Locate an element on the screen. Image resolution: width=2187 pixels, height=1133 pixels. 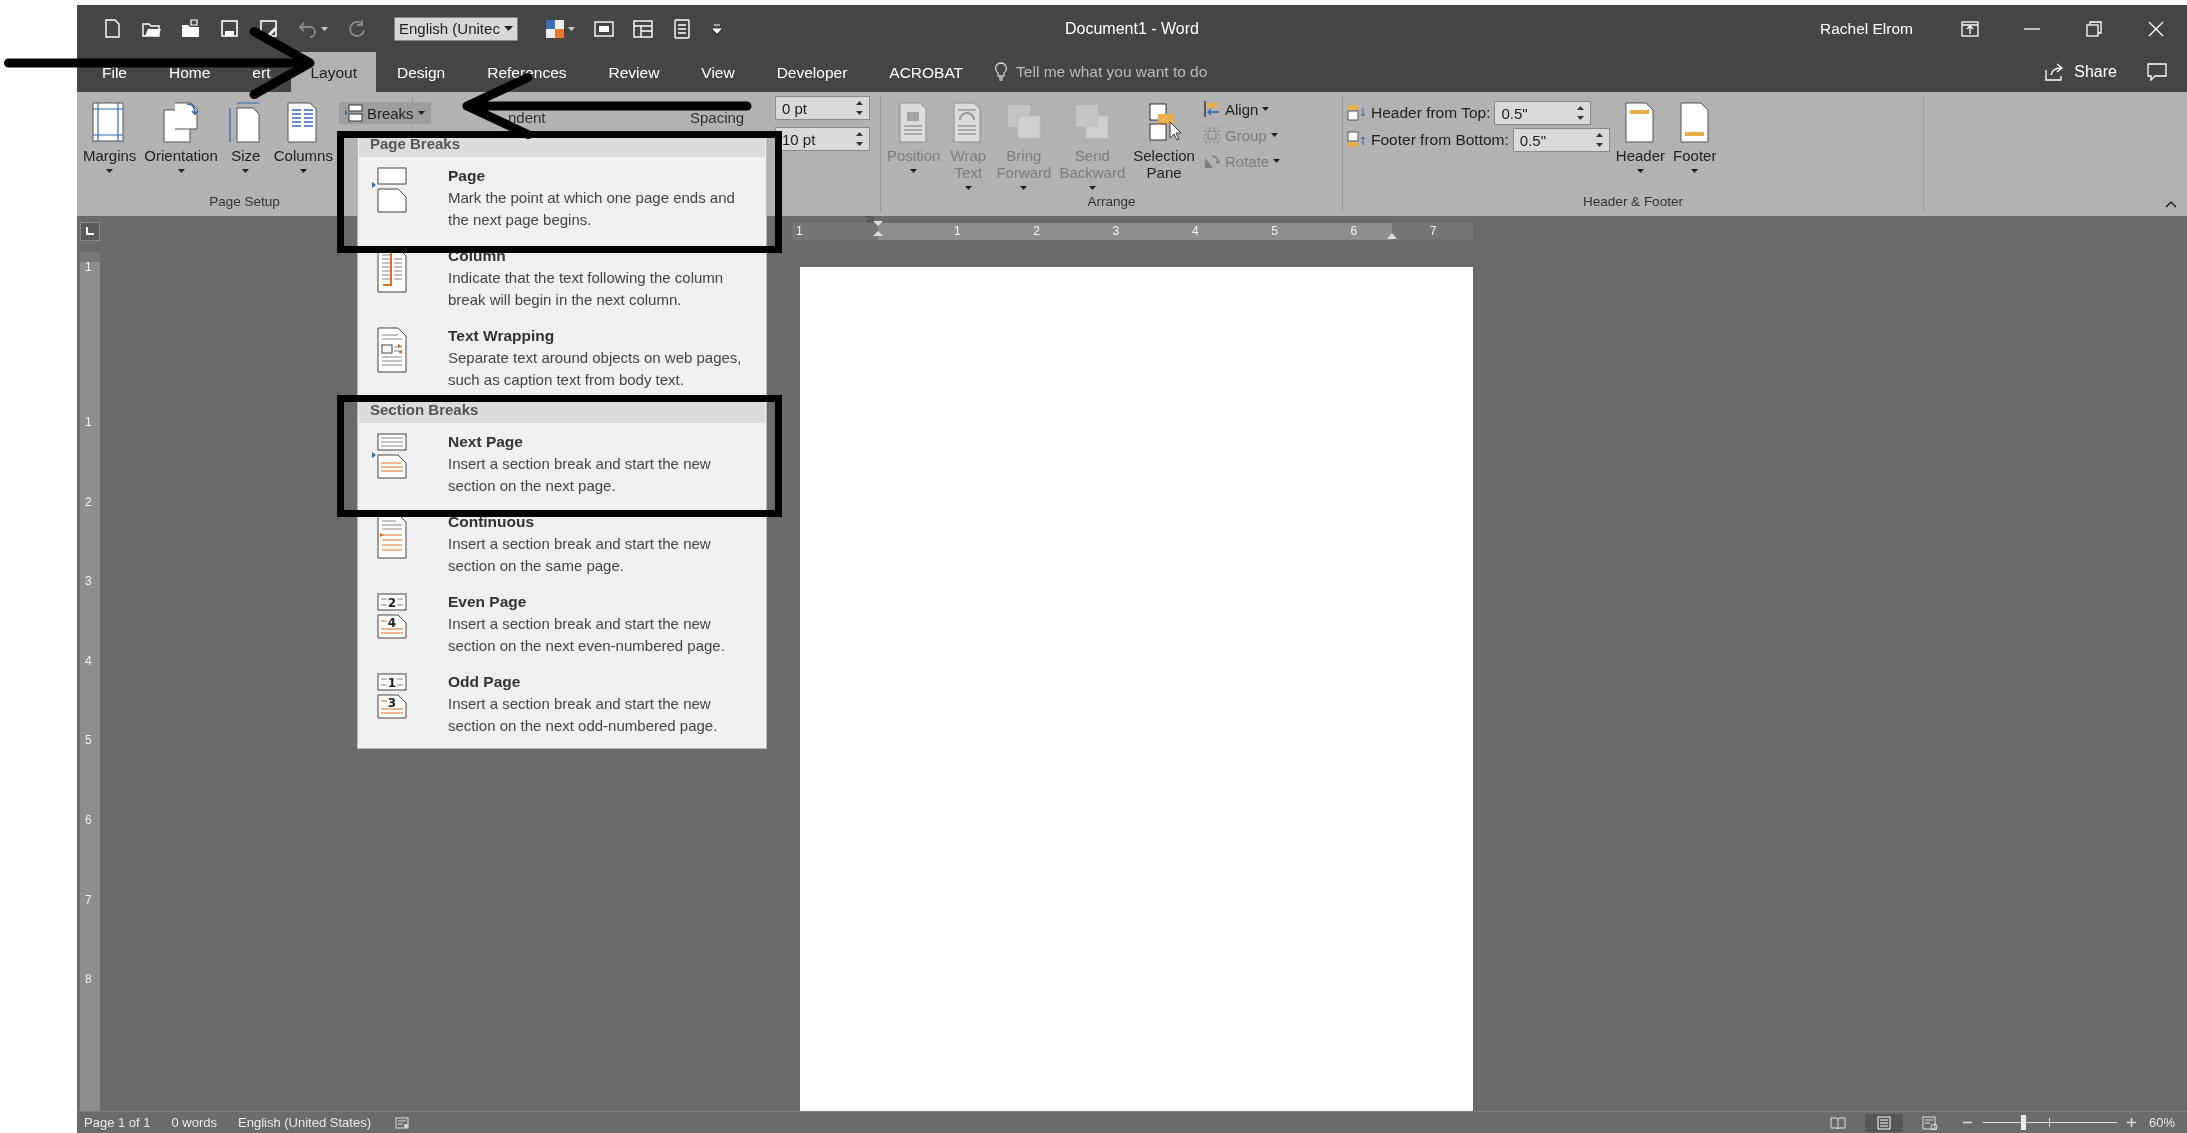
ruler-margin is located at coordinates (90, 257).